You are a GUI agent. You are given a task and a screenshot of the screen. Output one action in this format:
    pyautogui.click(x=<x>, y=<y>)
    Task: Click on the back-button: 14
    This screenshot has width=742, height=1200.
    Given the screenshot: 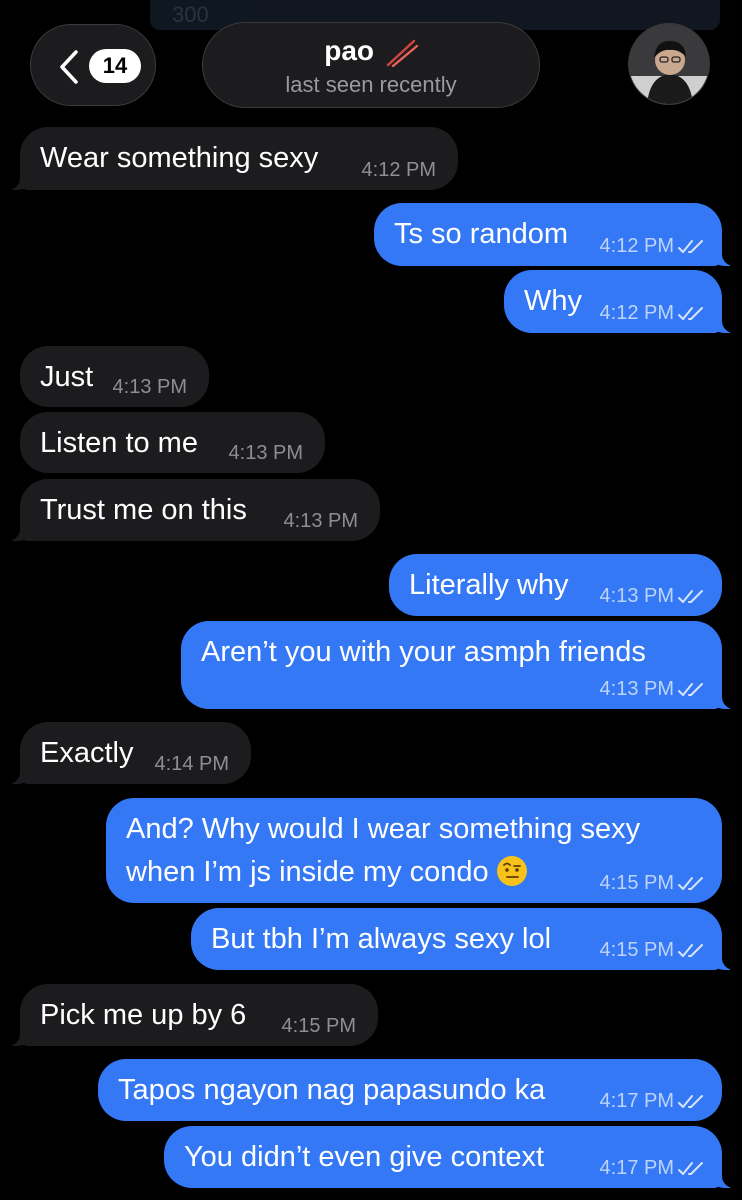 What is the action you would take?
    pyautogui.click(x=93, y=65)
    